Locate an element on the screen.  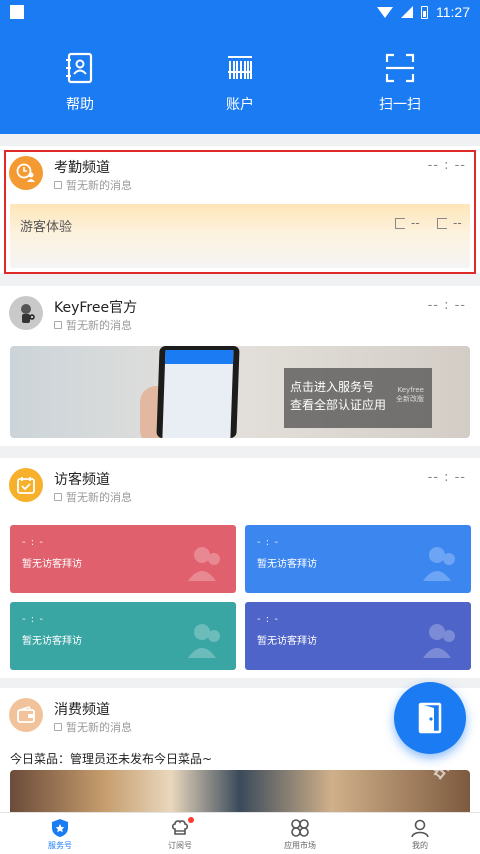
banner-brand-sub: 全新改版 is located at coordinates (410, 399).